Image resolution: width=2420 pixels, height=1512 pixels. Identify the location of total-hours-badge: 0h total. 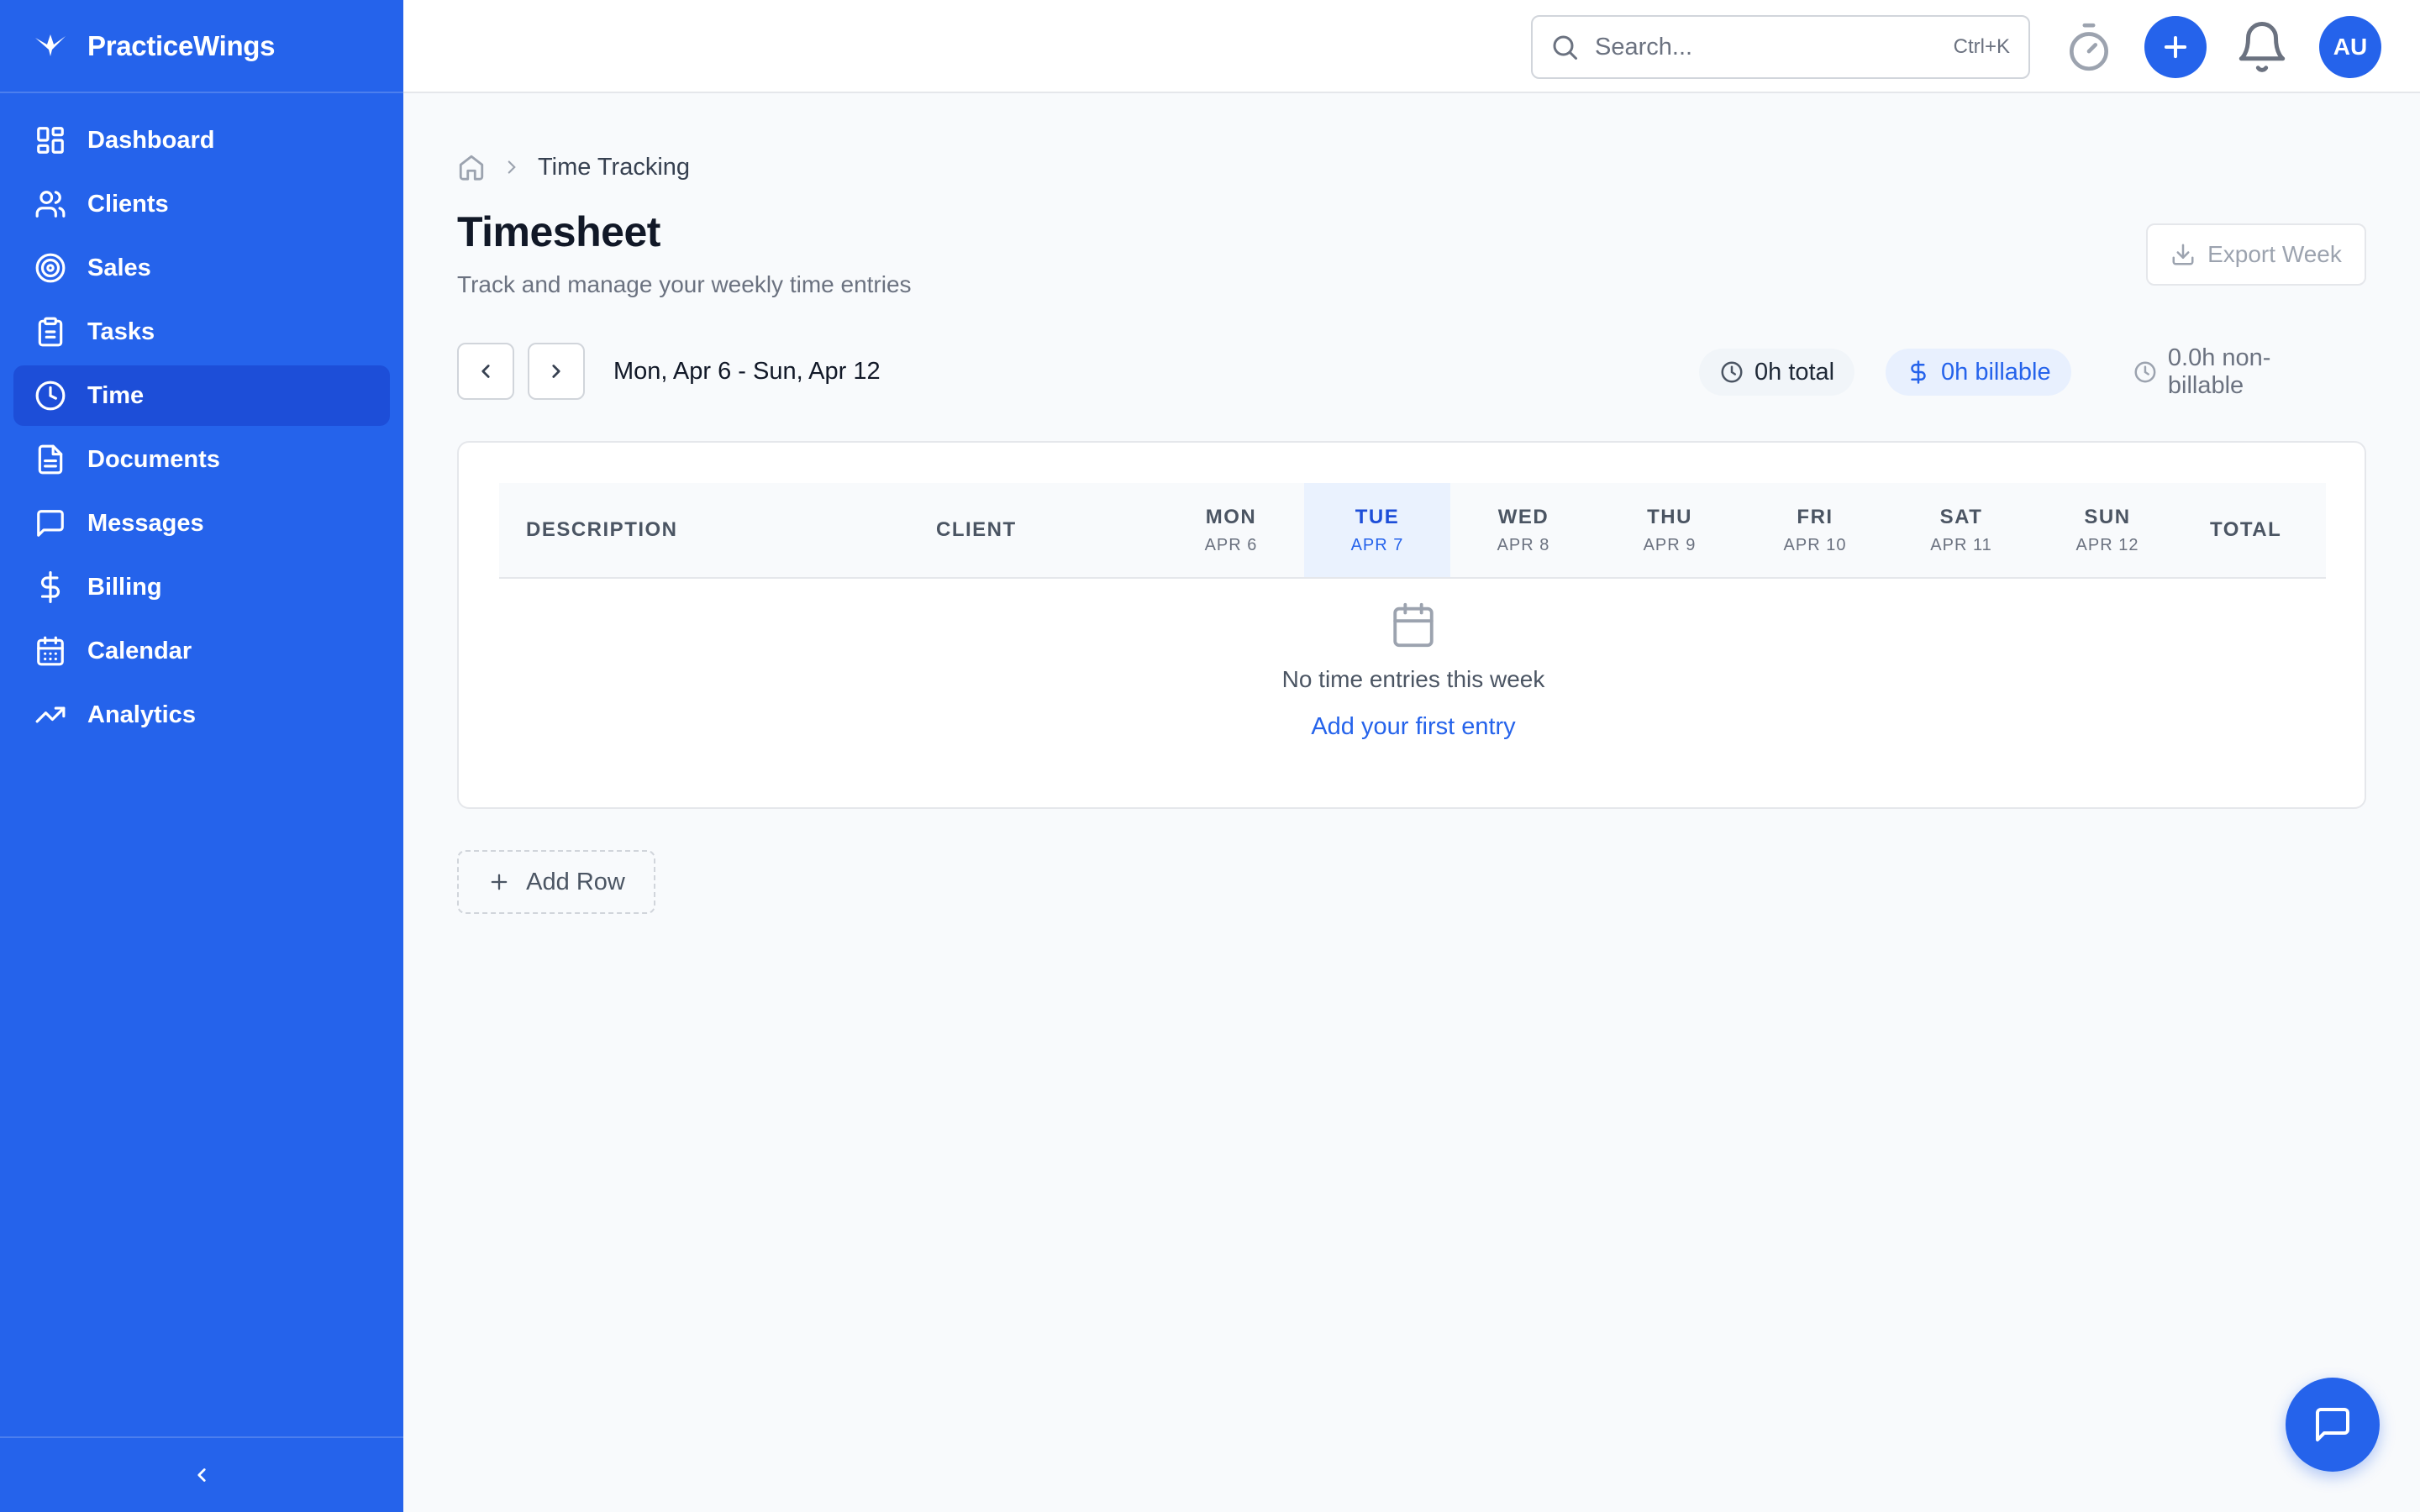
(1777, 372).